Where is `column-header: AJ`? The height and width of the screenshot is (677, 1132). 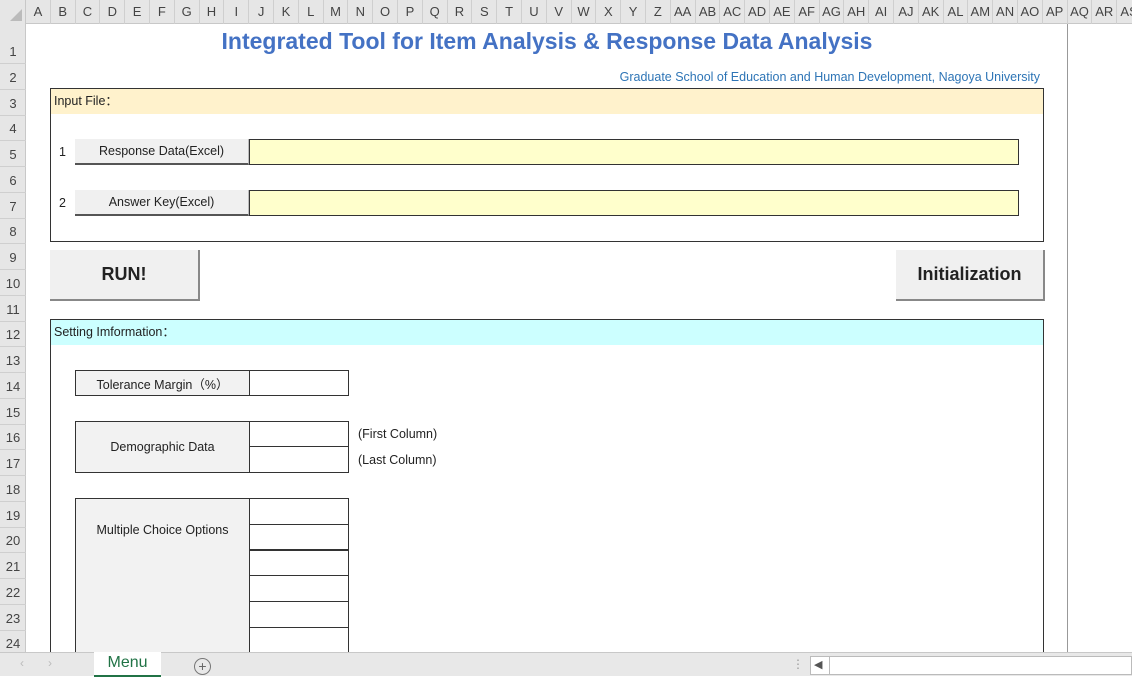 column-header: AJ is located at coordinates (906, 12).